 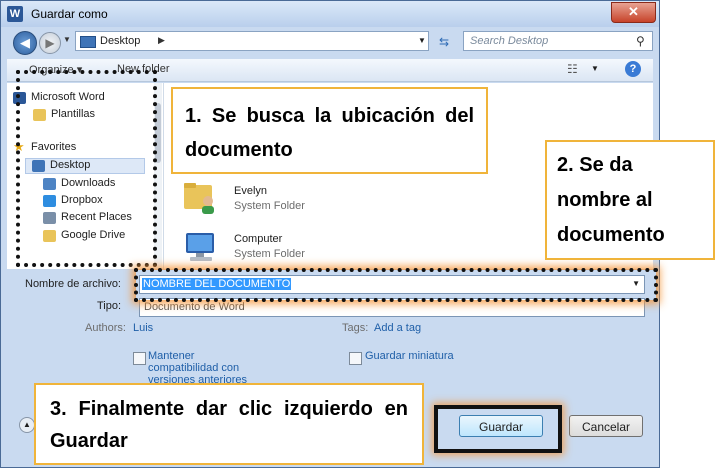 What do you see at coordinates (88, 42) in the screenshot?
I see `desktop-icon` at bounding box center [88, 42].